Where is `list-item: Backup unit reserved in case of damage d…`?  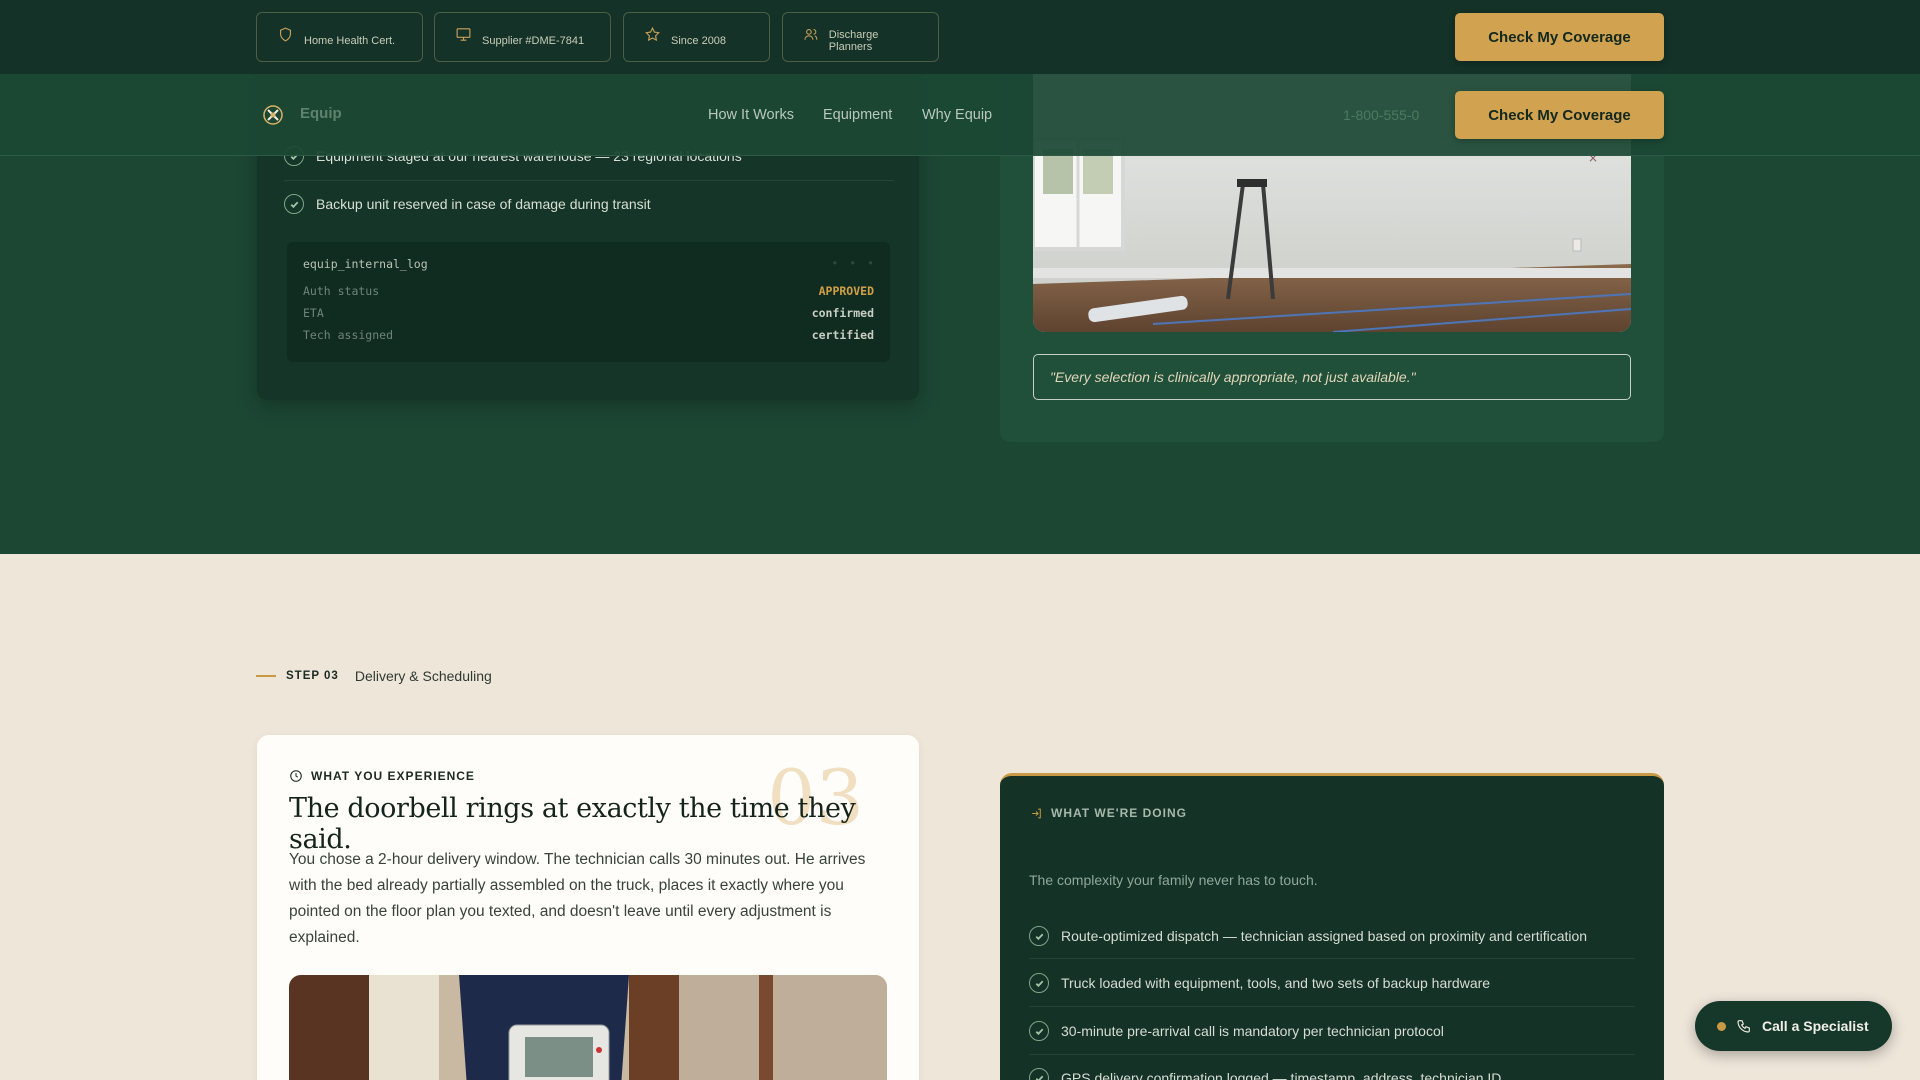
list-item: Backup unit reserved in case of damage d… is located at coordinates (467, 204).